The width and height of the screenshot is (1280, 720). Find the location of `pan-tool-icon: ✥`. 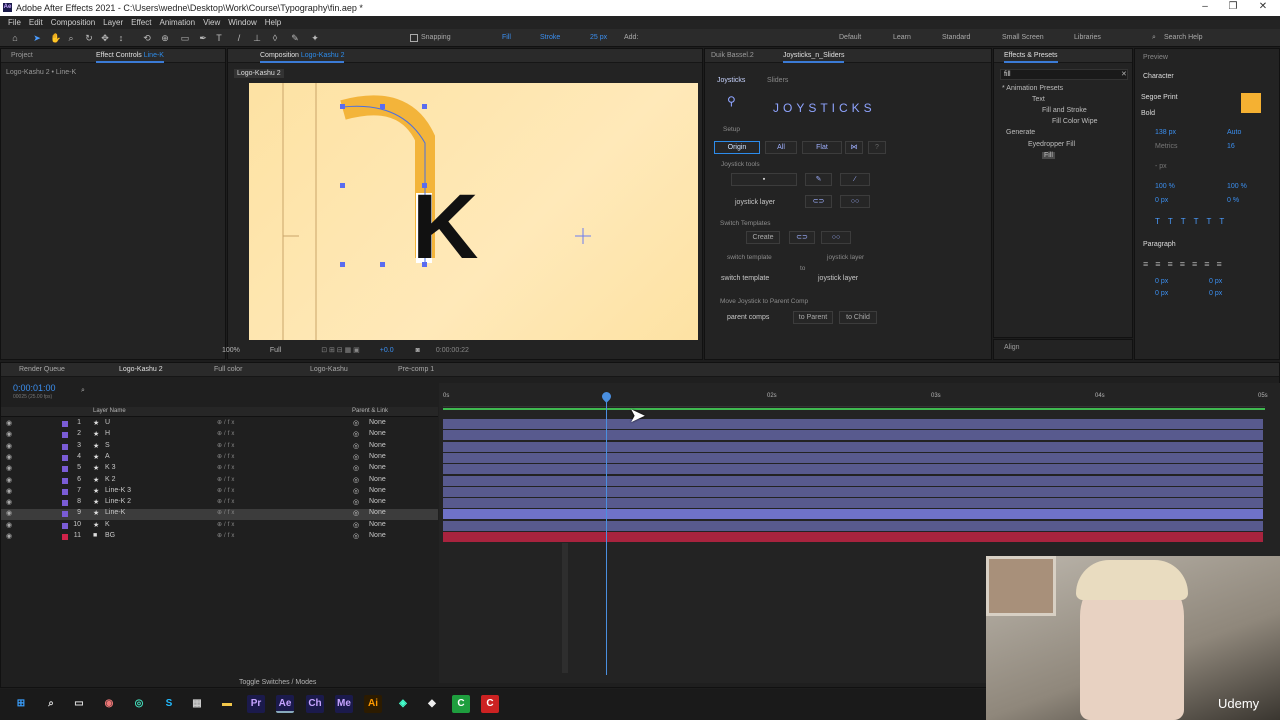

pan-tool-icon: ✥ is located at coordinates (105, 38).